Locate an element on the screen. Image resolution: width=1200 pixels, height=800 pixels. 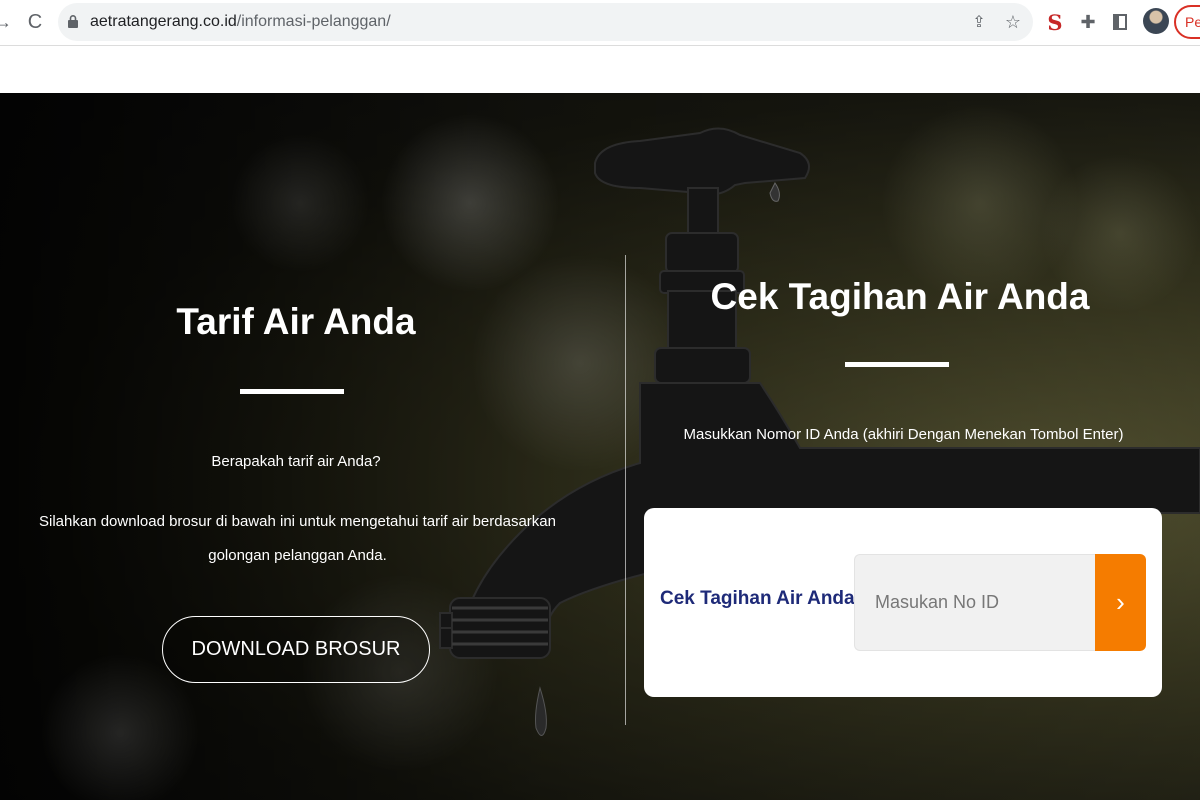
tarif-question: Berapakah tarif air Anda? is located at coordinates (296, 461).